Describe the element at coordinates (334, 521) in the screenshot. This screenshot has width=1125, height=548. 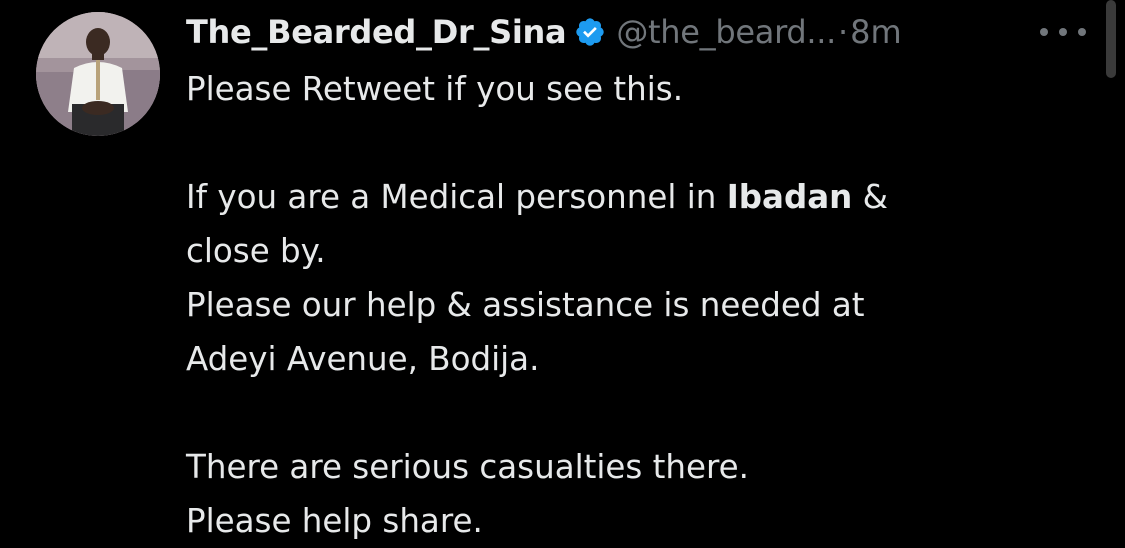
I see `tweet-text-line: Please help share.` at that location.